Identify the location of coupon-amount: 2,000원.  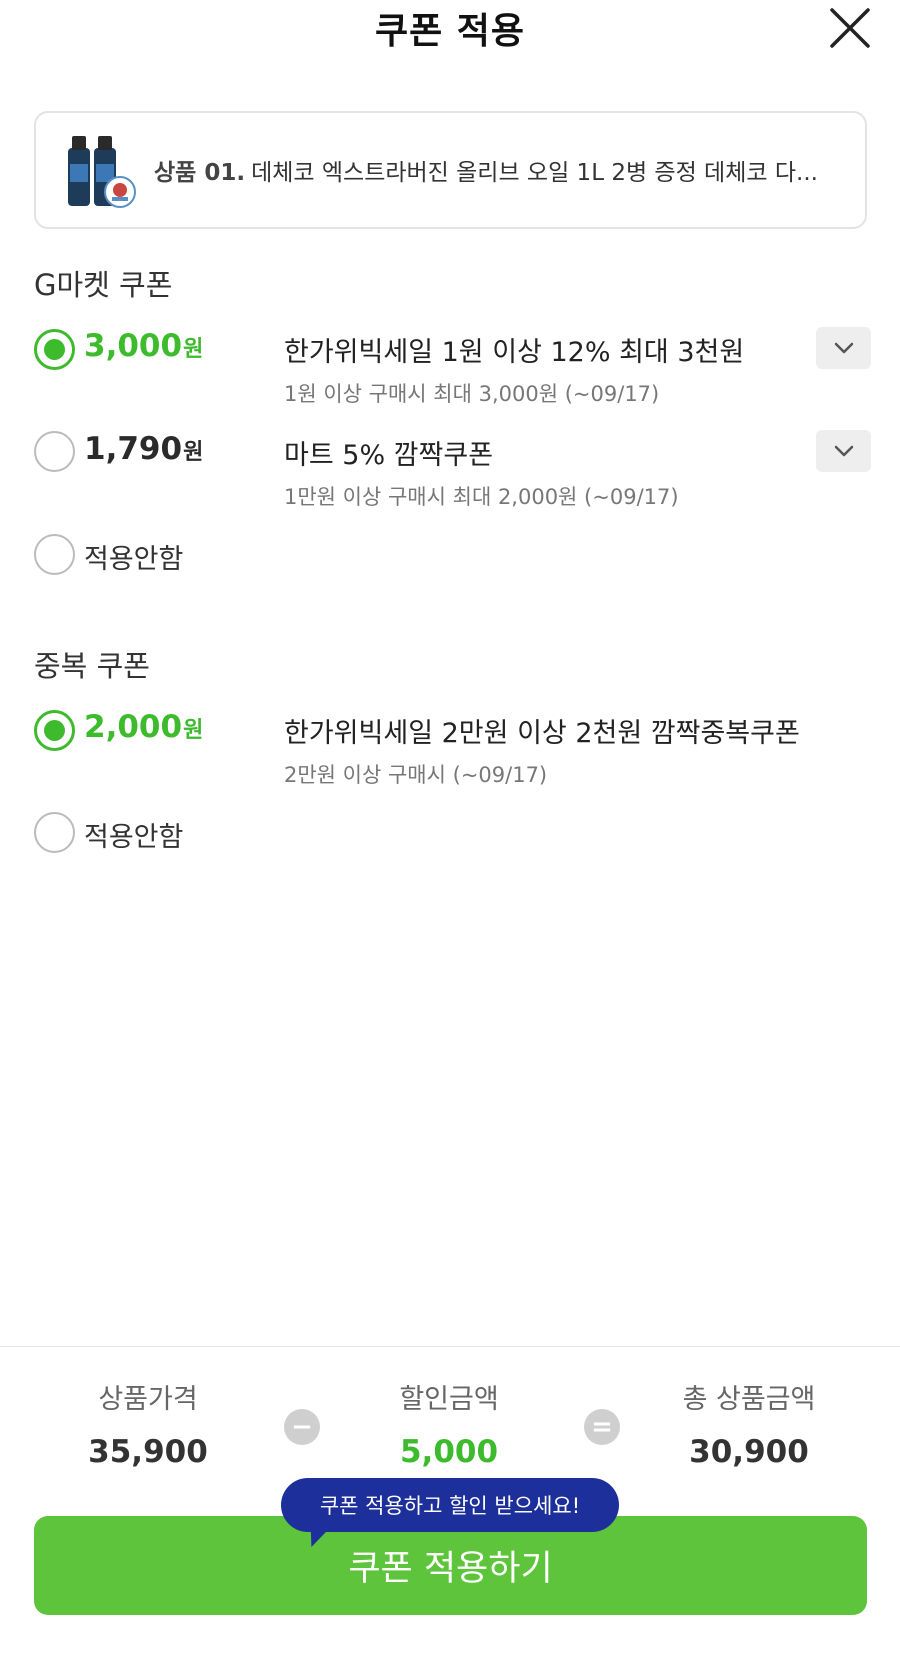
(144, 727).